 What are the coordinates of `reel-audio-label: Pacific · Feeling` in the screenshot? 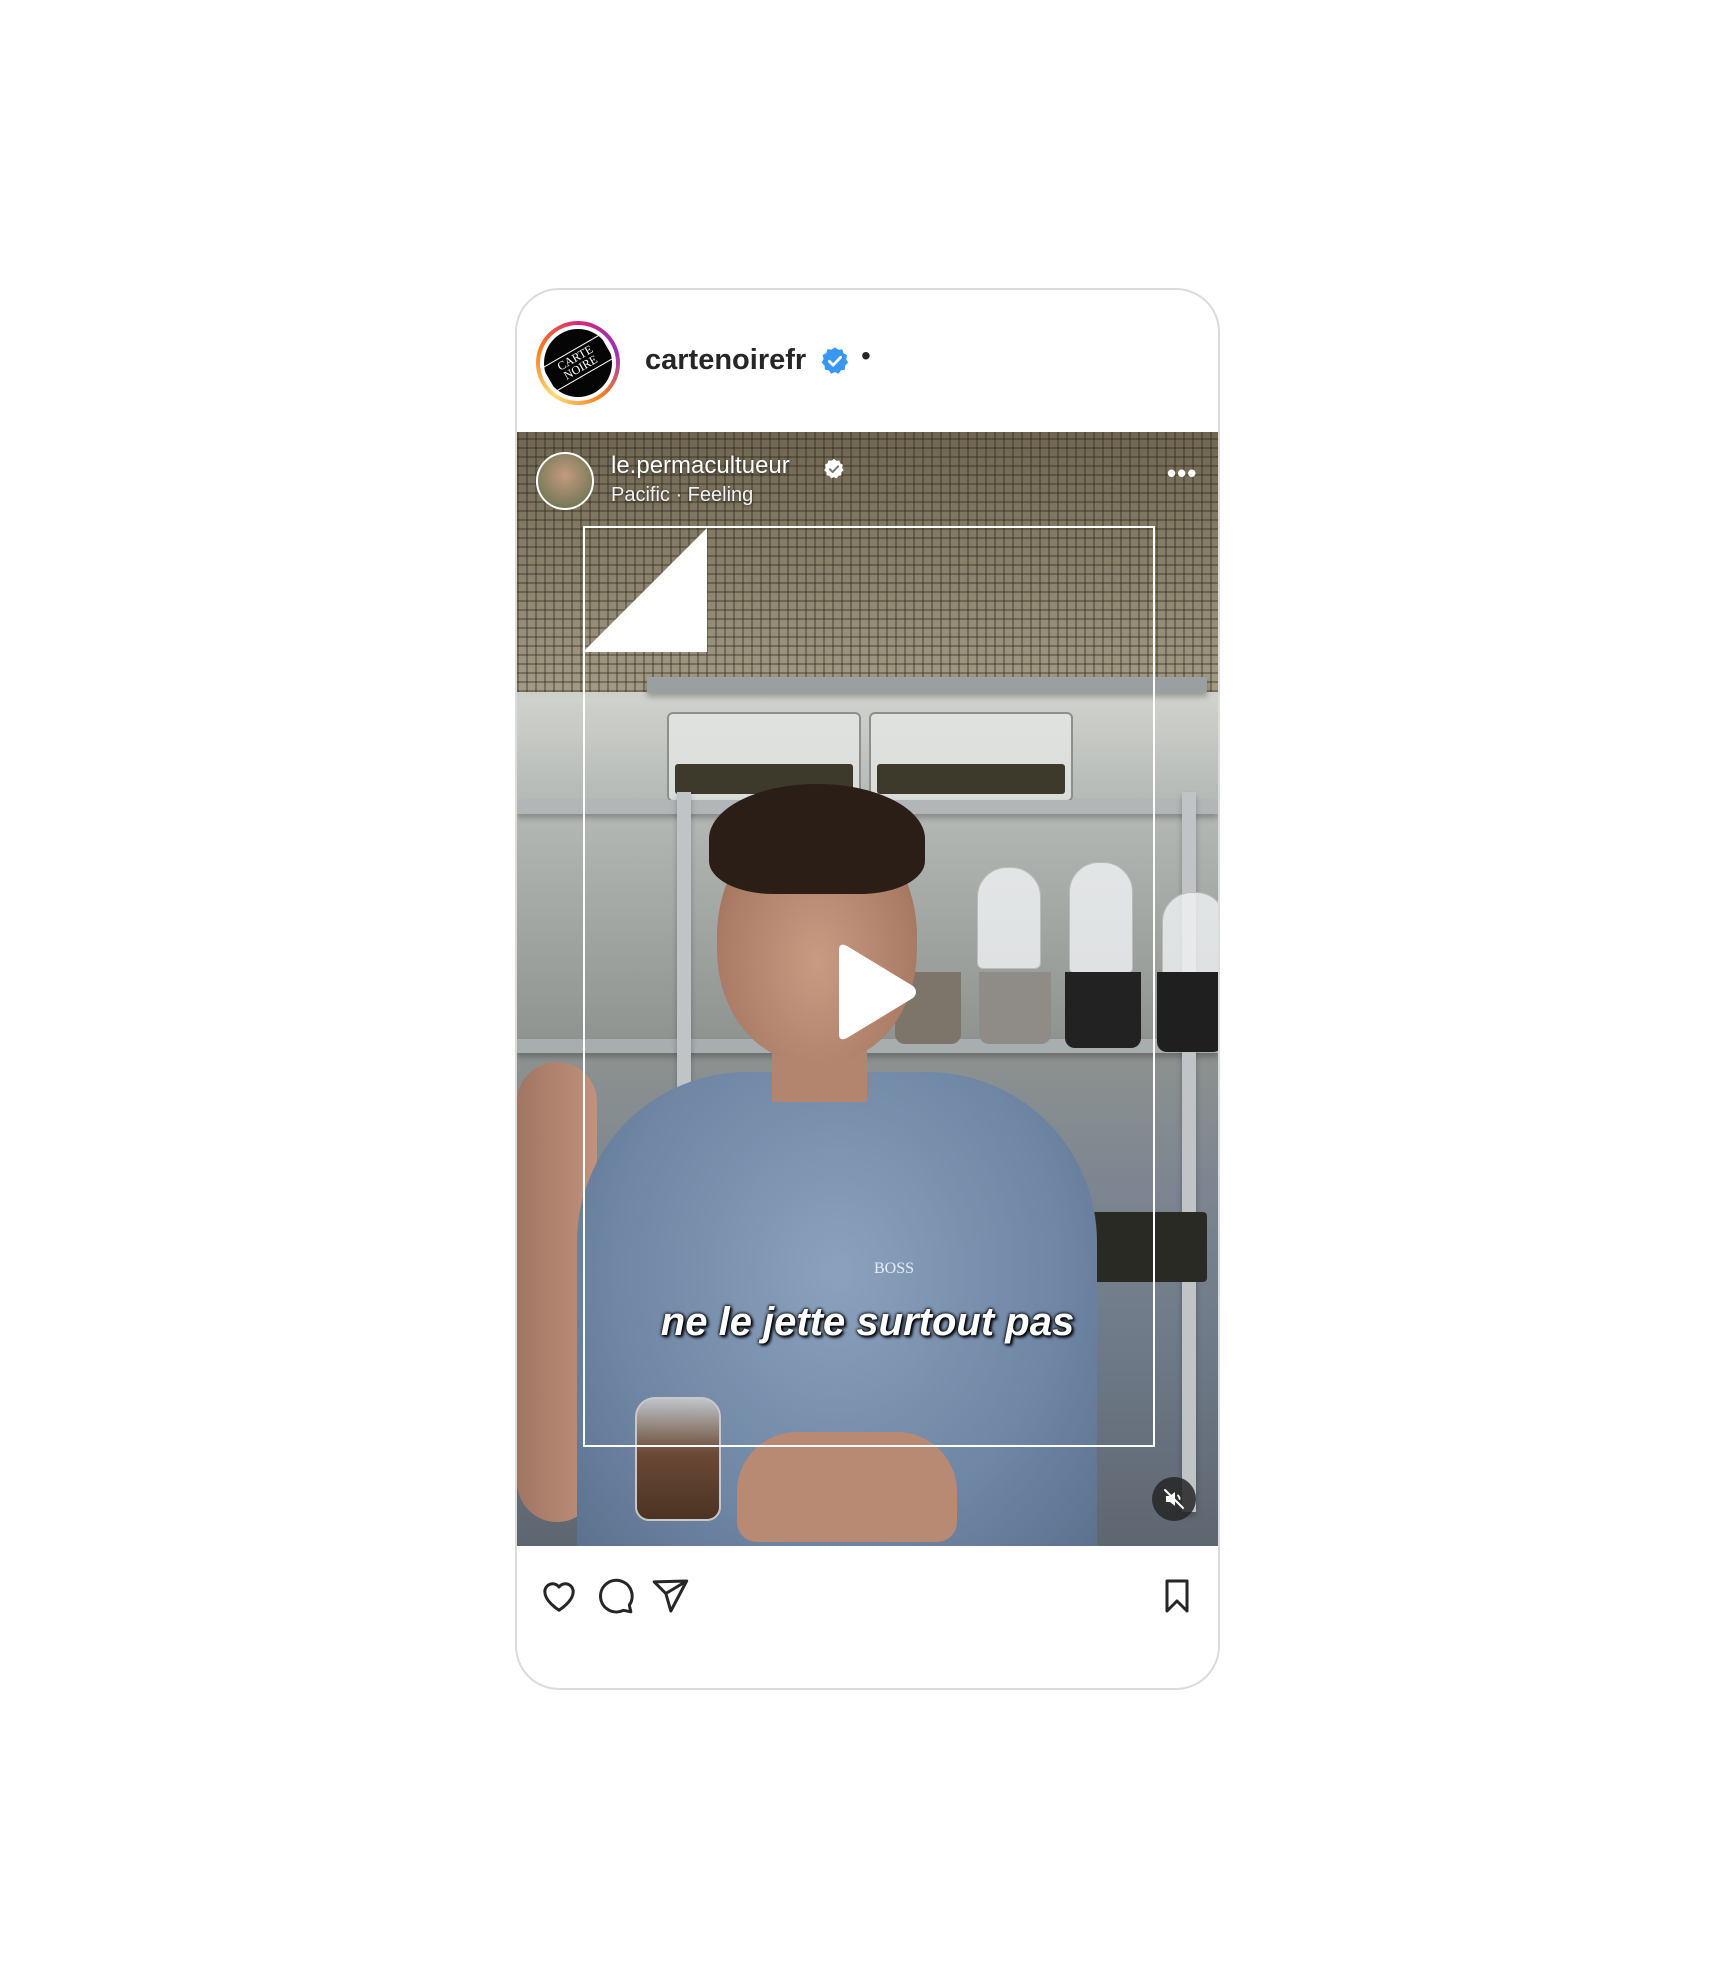 It's located at (682, 495).